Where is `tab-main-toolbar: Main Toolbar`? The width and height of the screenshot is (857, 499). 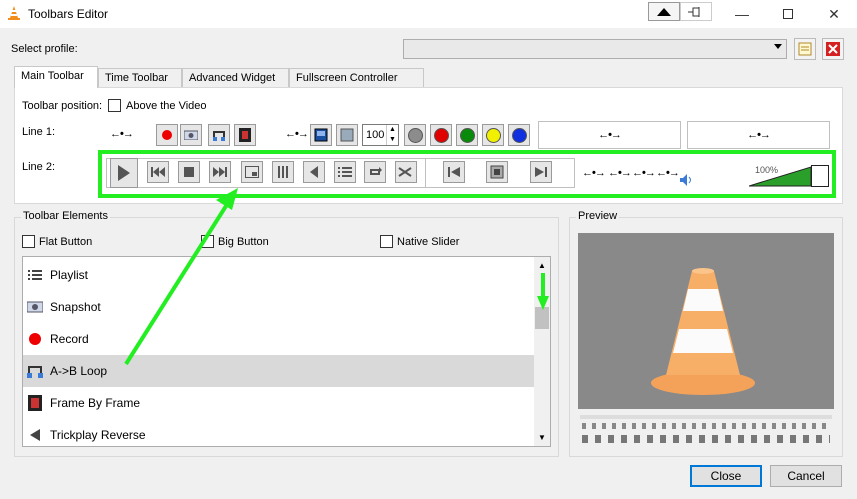 tab-main-toolbar: Main Toolbar is located at coordinates (56, 77).